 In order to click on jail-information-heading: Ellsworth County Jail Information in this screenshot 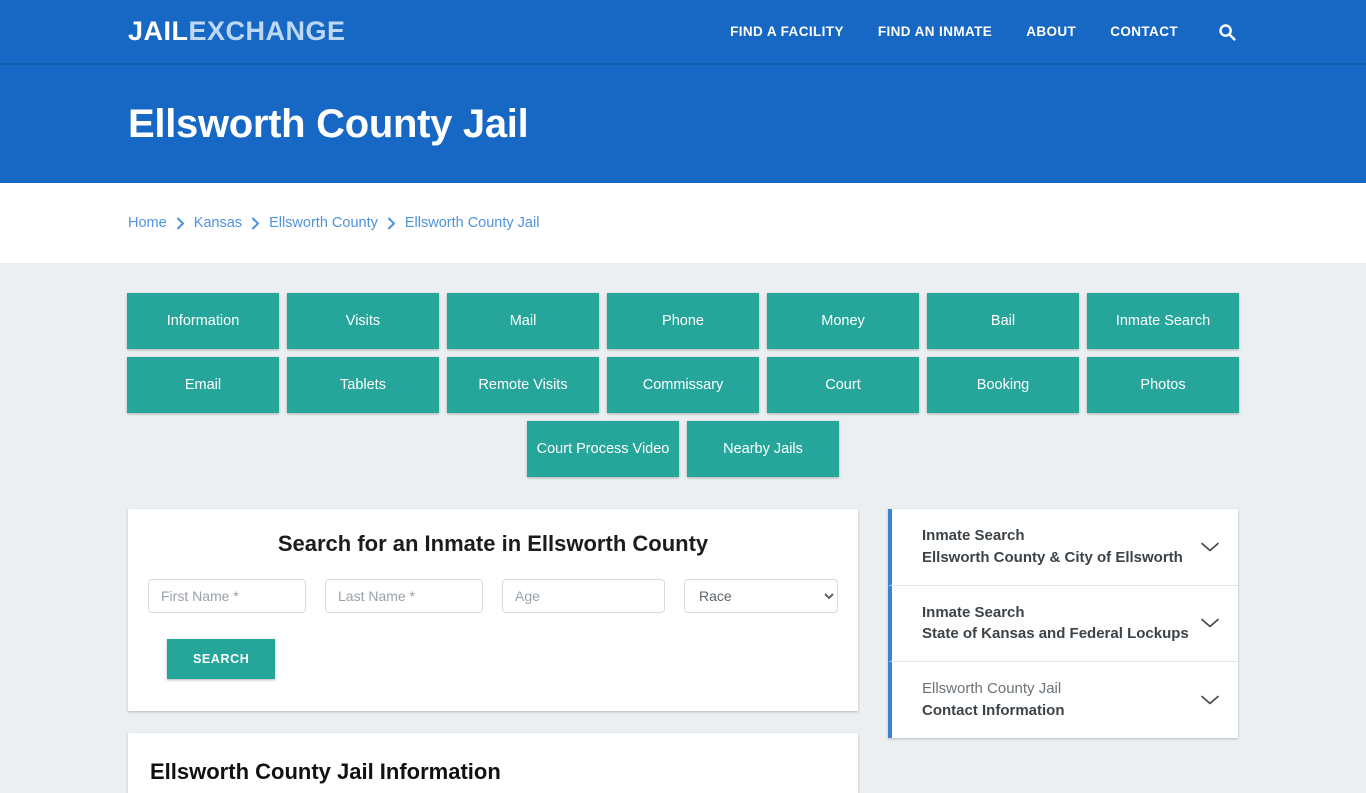, I will do `click(325, 771)`.